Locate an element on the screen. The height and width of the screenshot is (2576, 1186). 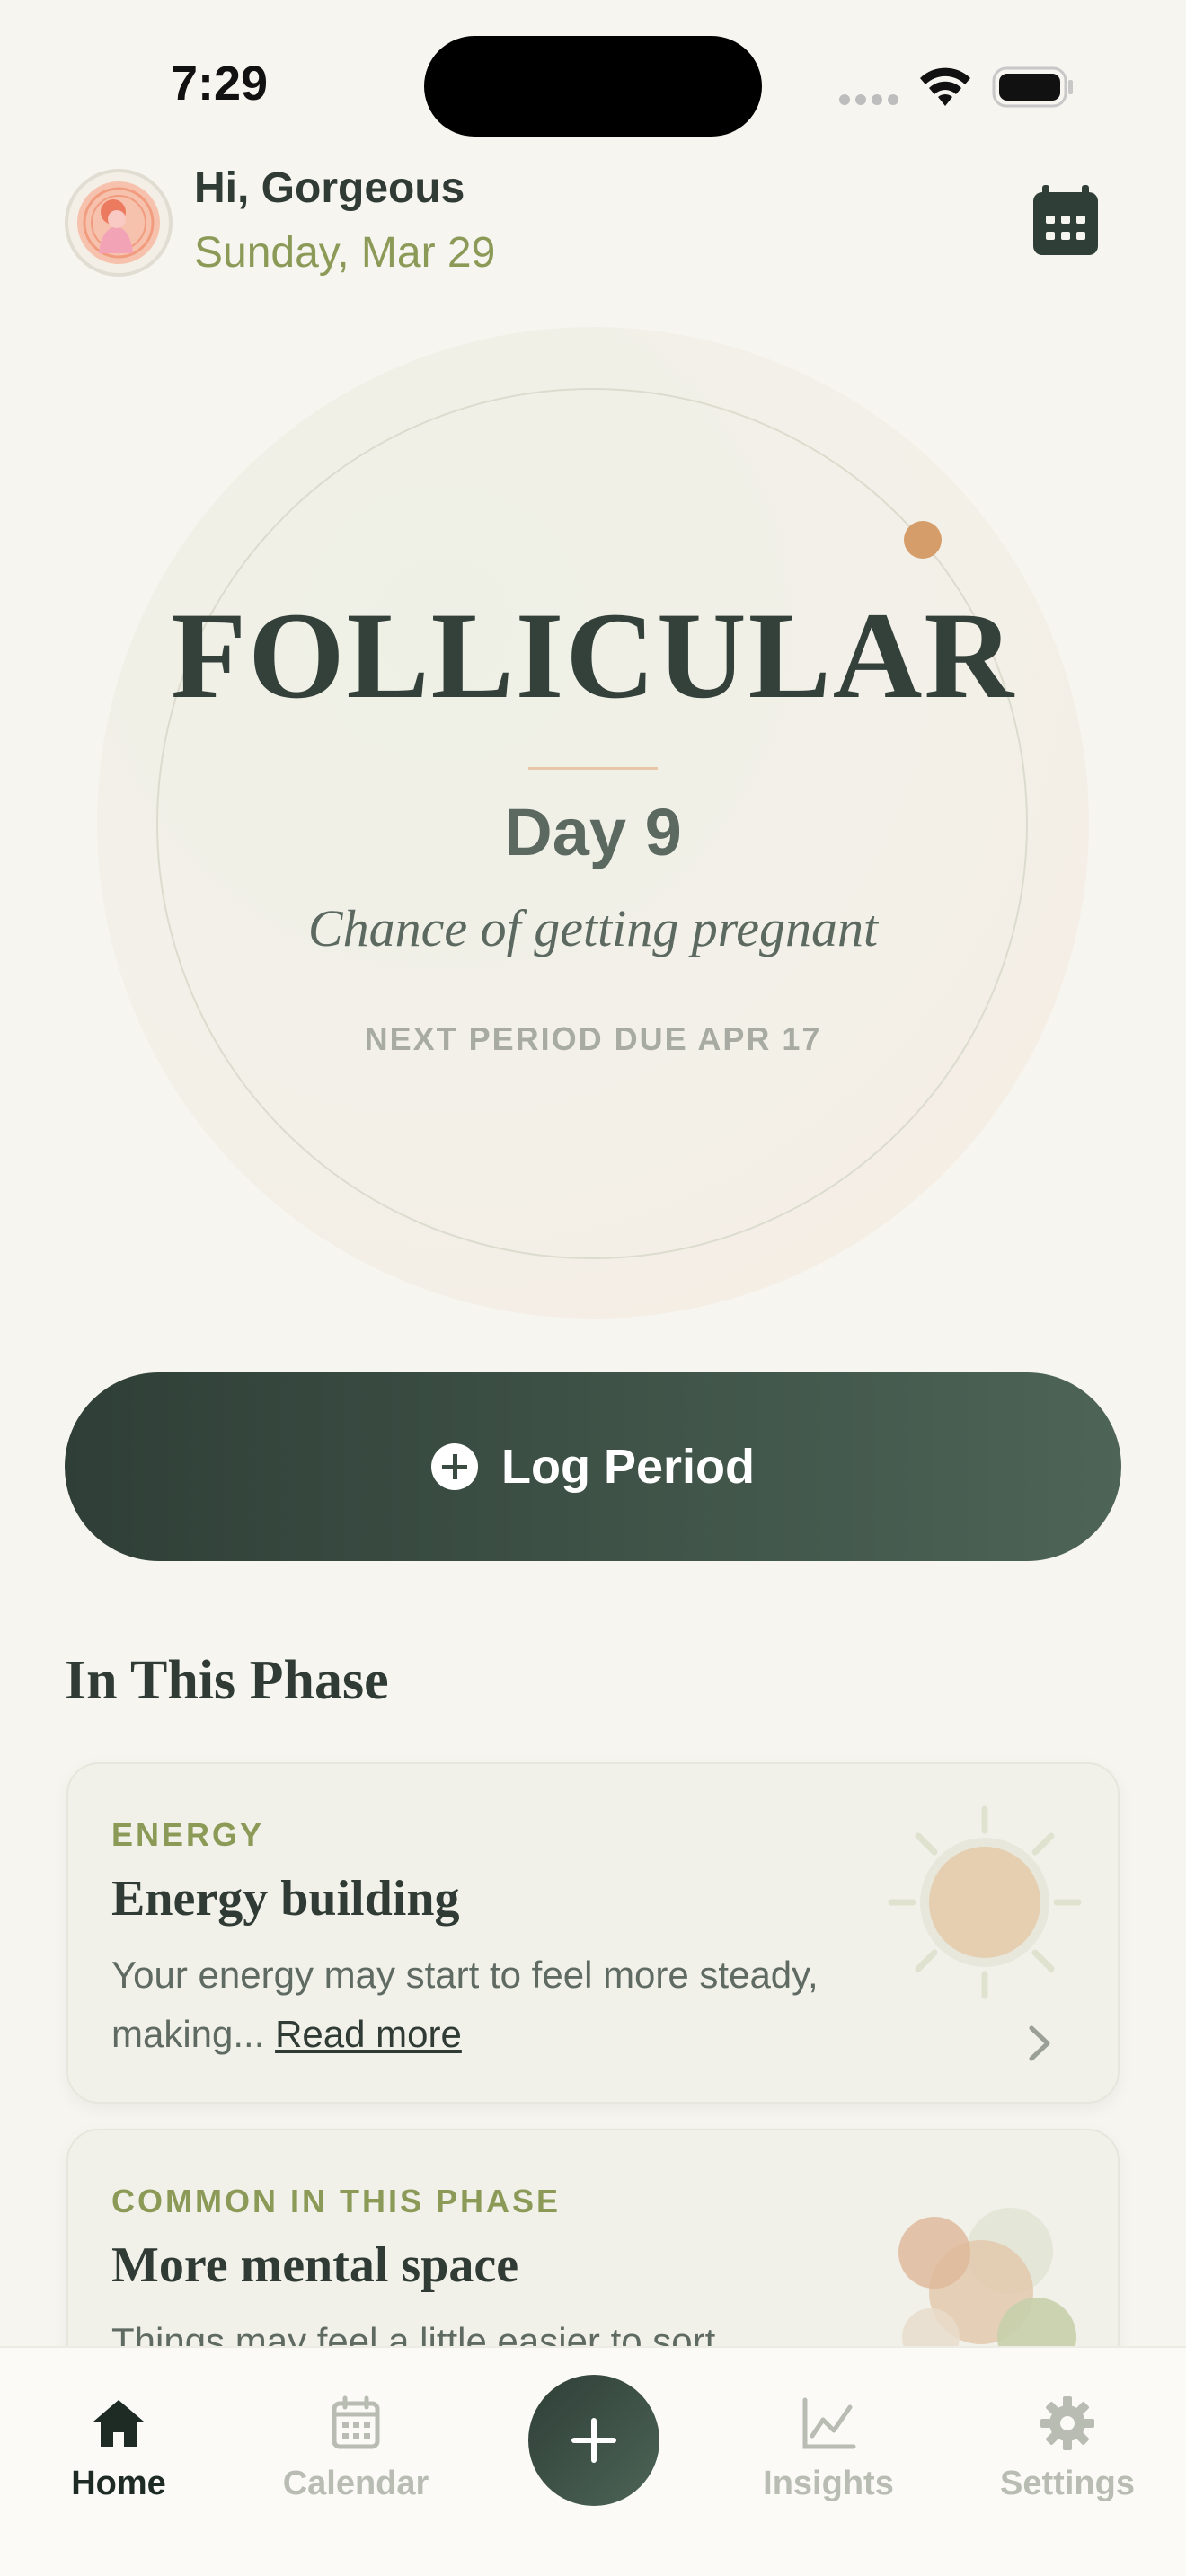
card-eyebrow: COMMON IN THIS PHASE is located at coordinates (336, 2201).